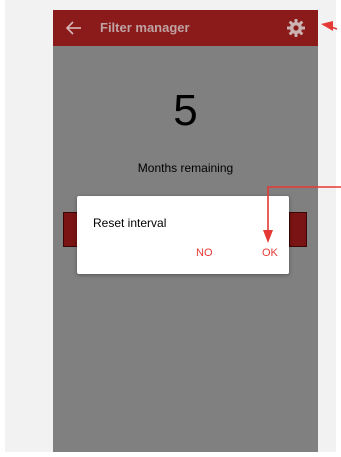 The width and height of the screenshot is (341, 457). Describe the element at coordinates (298, 229) in the screenshot. I see `background-button-right` at that location.